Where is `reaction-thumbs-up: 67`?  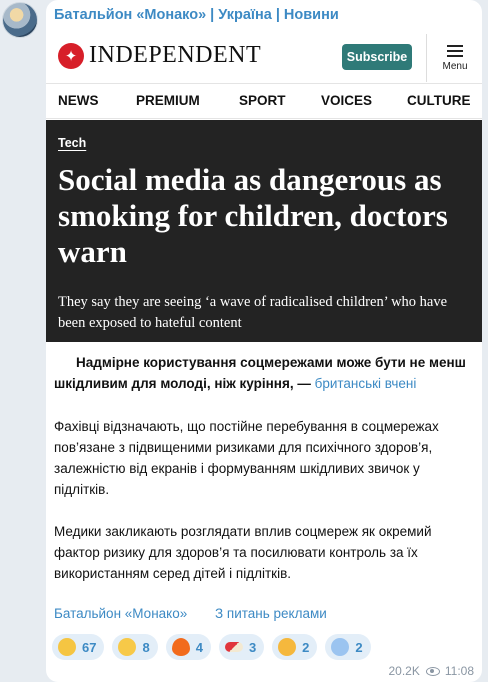
reaction-thumbs-up: 67 is located at coordinates (78, 647).